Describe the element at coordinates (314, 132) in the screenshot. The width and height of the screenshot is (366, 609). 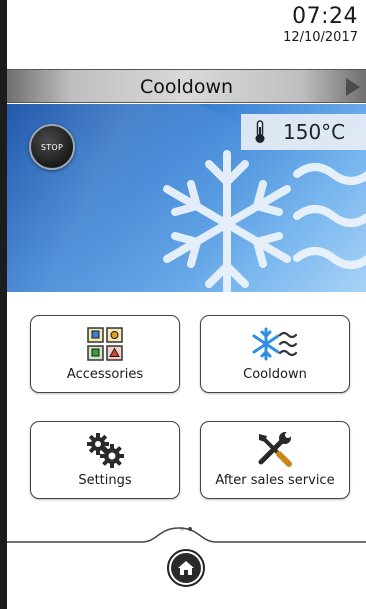
I see `temperature-value: 150°C` at that location.